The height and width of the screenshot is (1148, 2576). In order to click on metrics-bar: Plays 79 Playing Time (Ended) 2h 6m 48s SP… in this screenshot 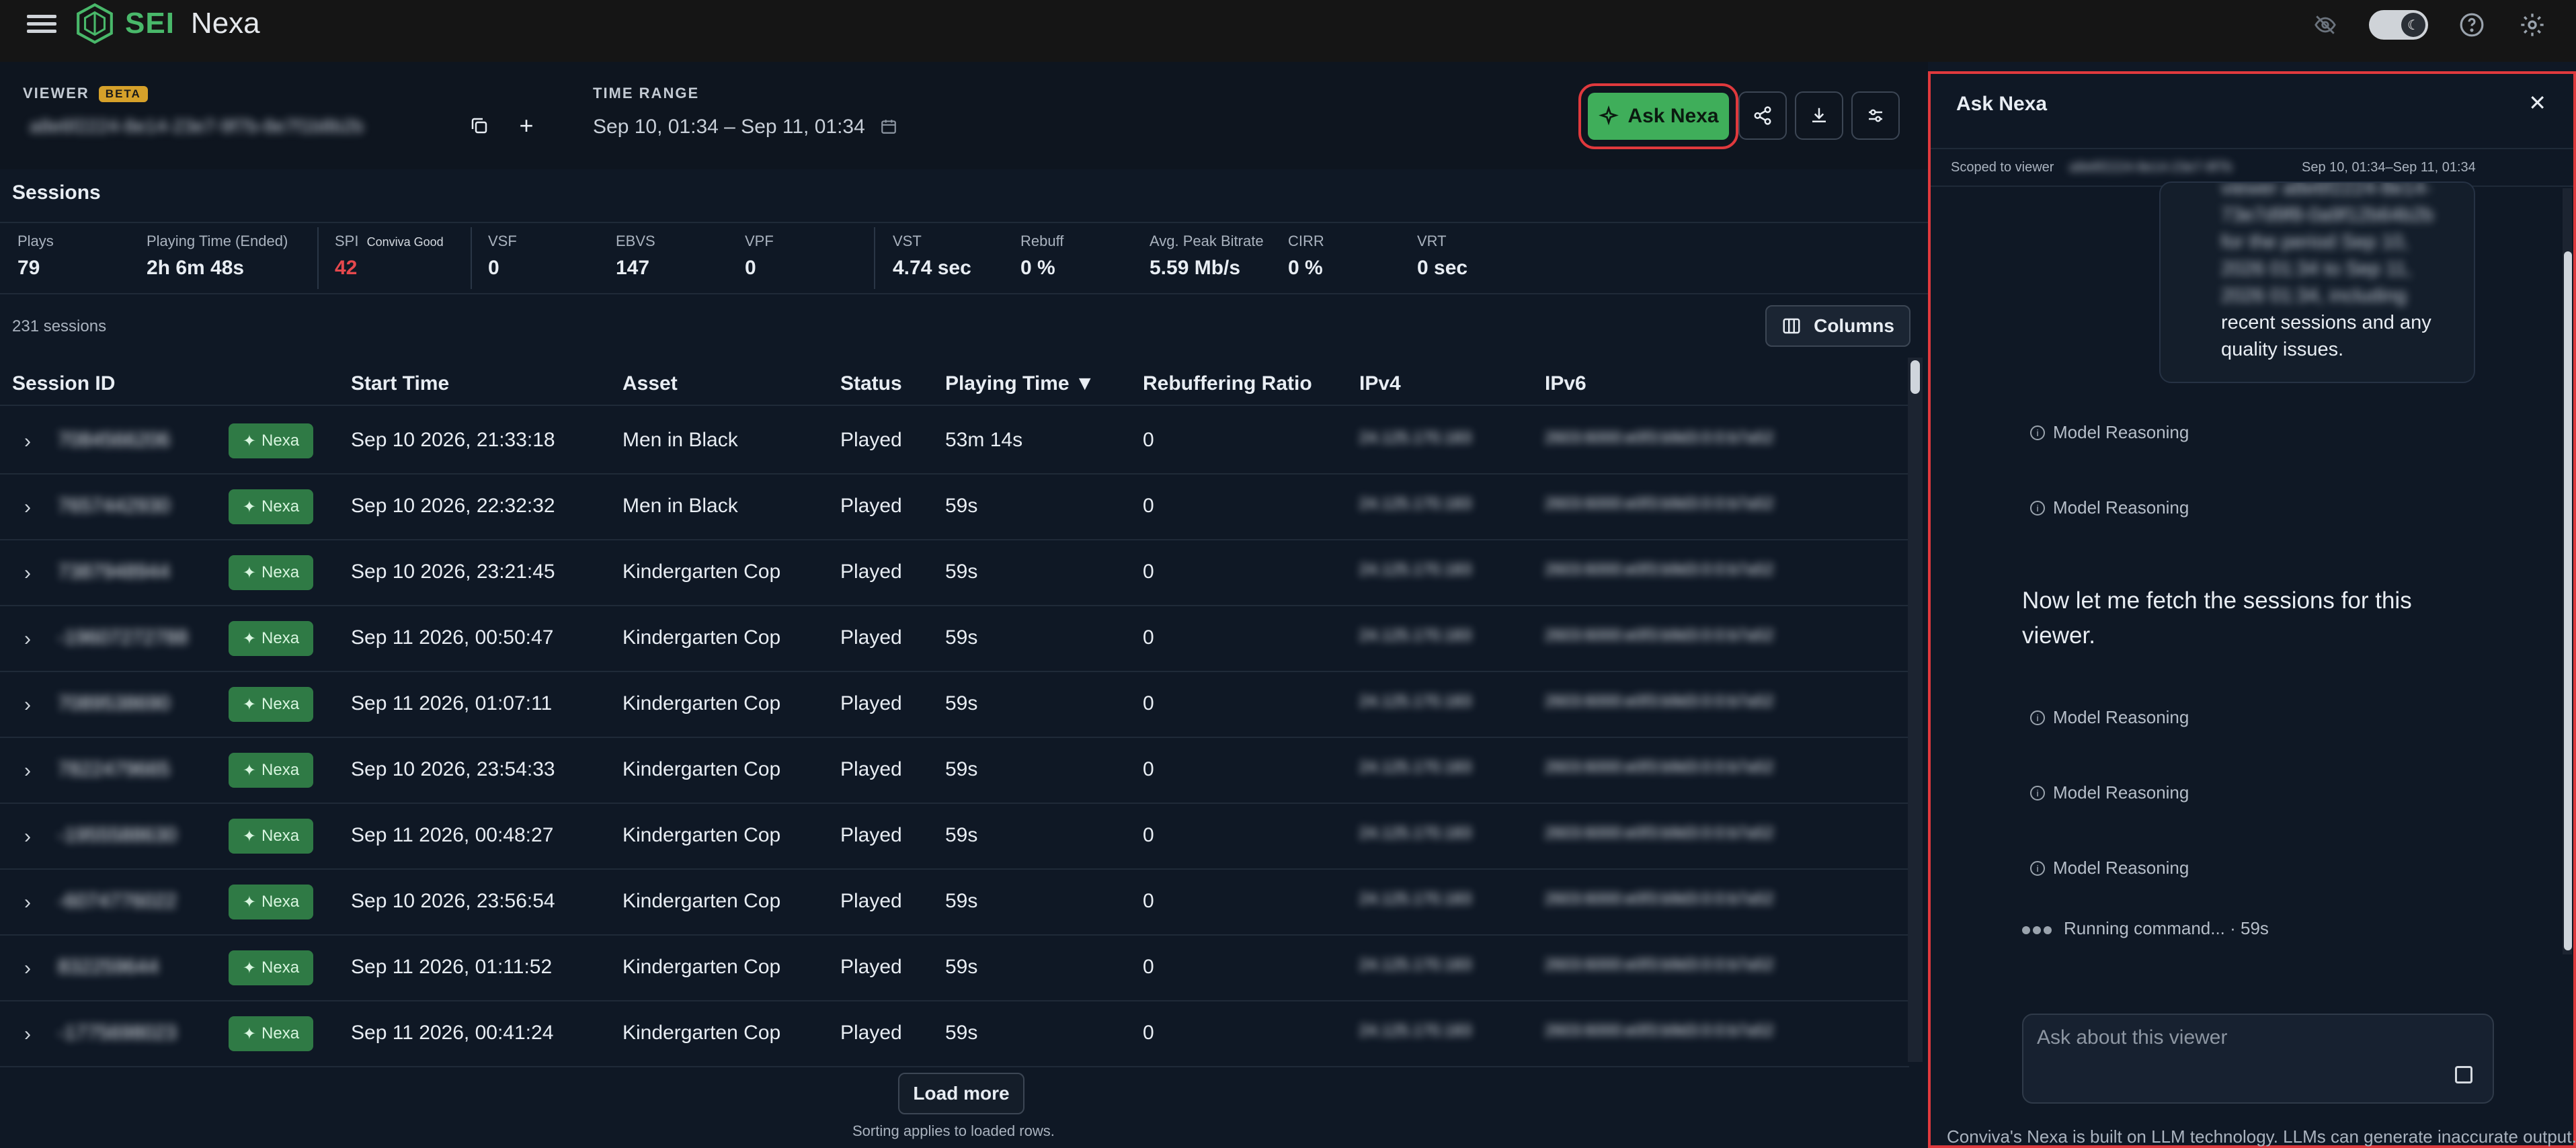, I will do `click(964, 258)`.